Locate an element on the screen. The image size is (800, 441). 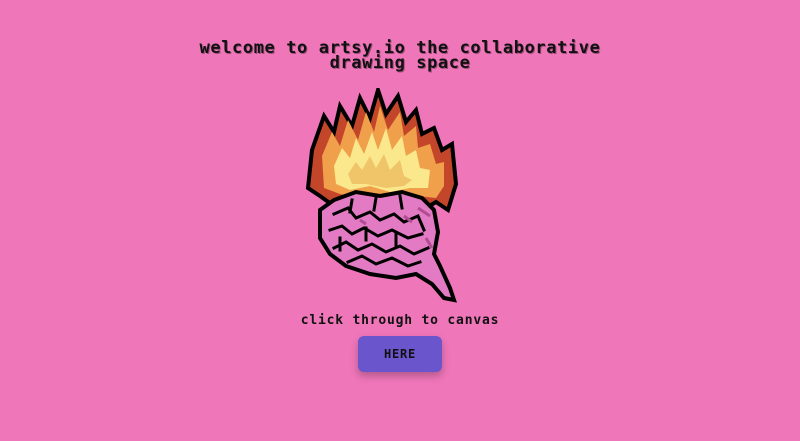
brain is located at coordinates (387, 246).